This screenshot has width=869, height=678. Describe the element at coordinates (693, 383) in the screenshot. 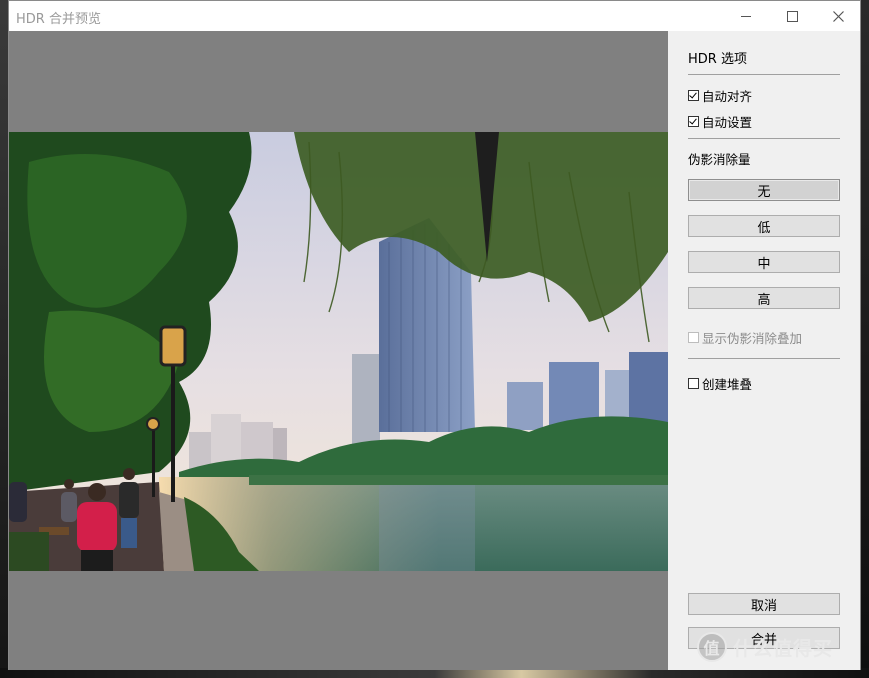

I see `create-stack-checkbox` at that location.